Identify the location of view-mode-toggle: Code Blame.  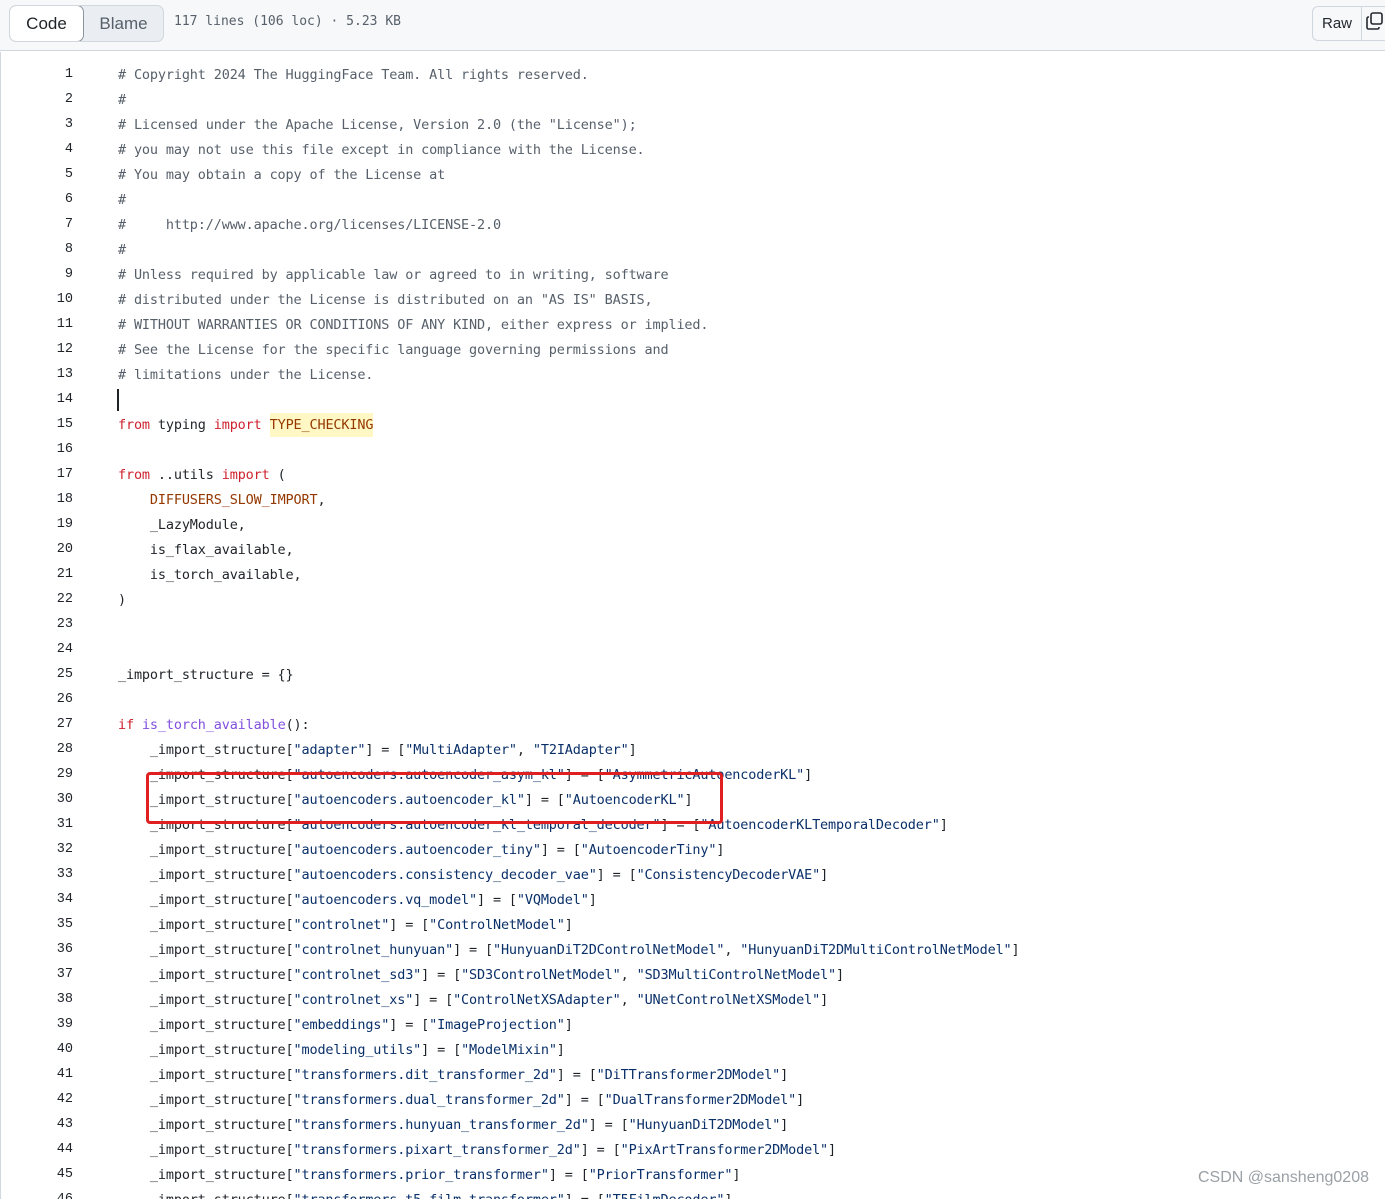
(86, 23).